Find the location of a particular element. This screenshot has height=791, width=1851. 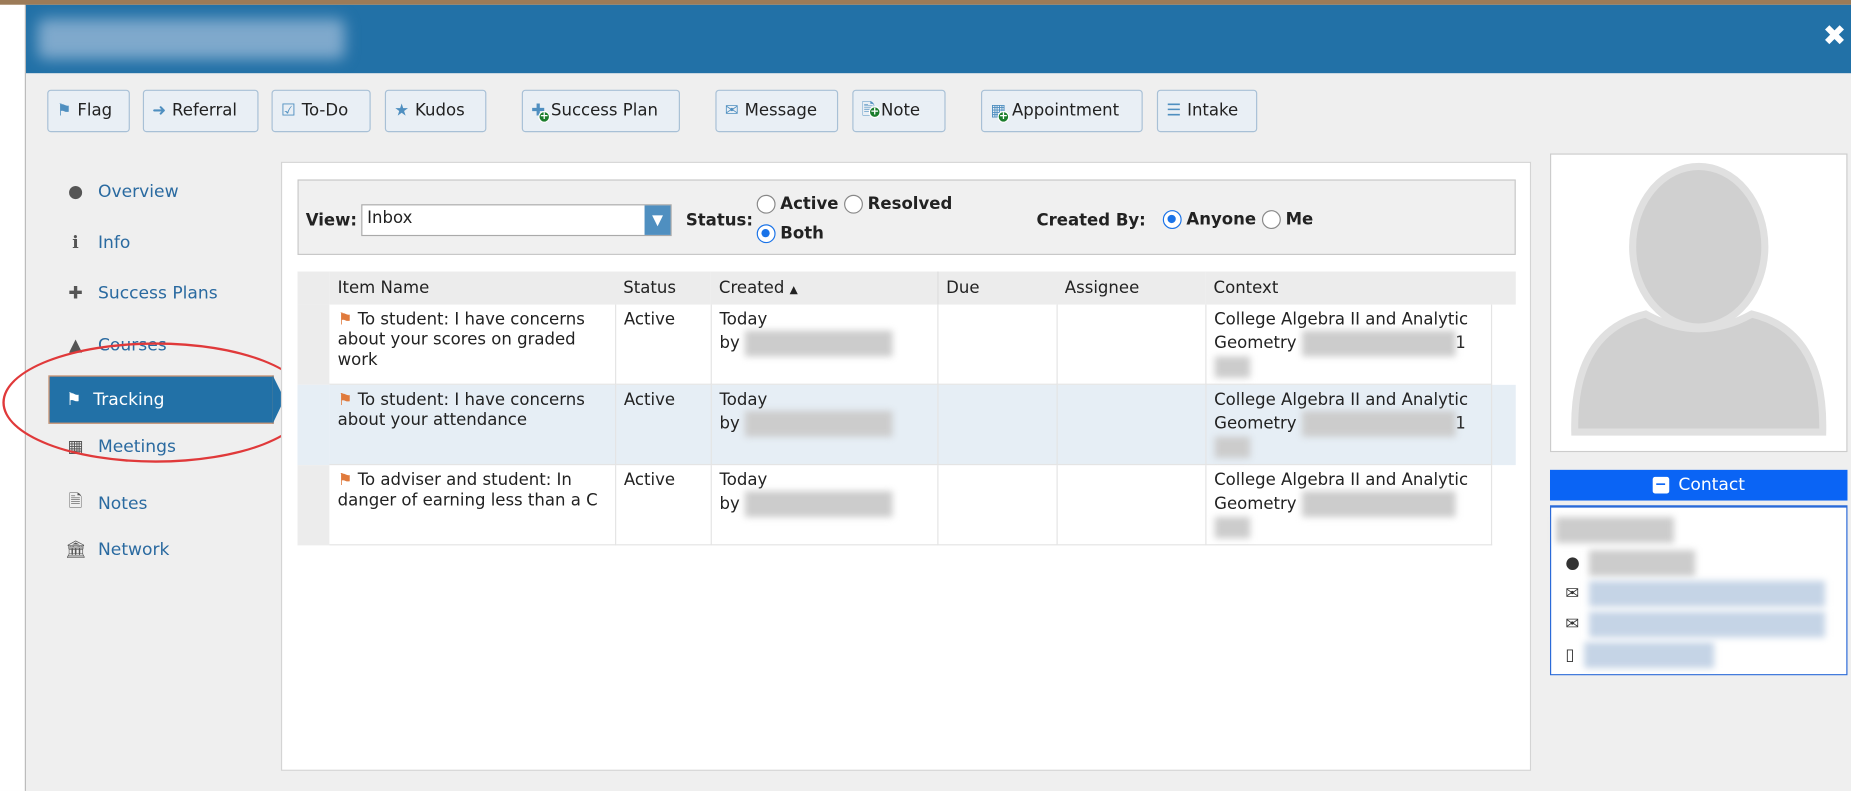

column-header-status: Status is located at coordinates (663, 288).